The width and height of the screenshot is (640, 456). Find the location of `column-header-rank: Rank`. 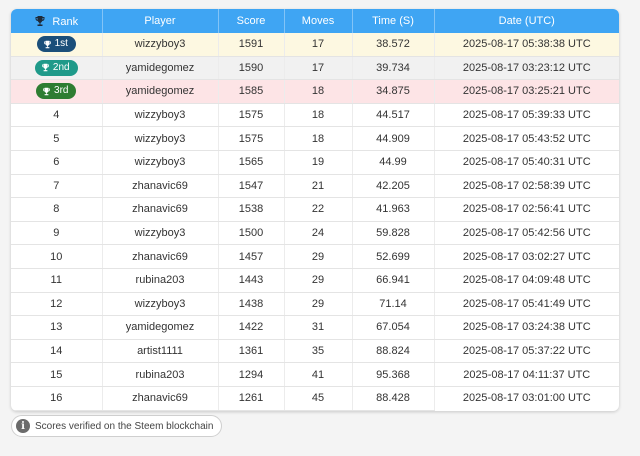

column-header-rank: Rank is located at coordinates (57, 21).